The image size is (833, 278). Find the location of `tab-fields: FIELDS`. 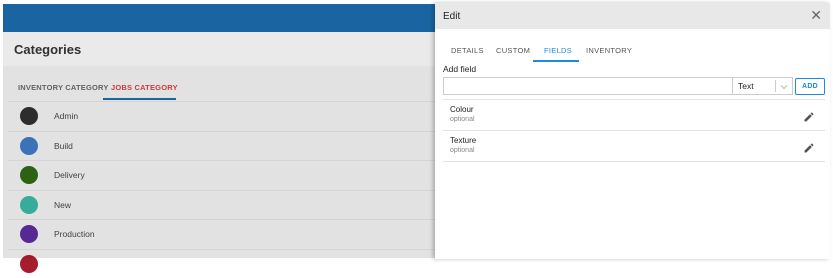

tab-fields: FIELDS is located at coordinates (558, 50).